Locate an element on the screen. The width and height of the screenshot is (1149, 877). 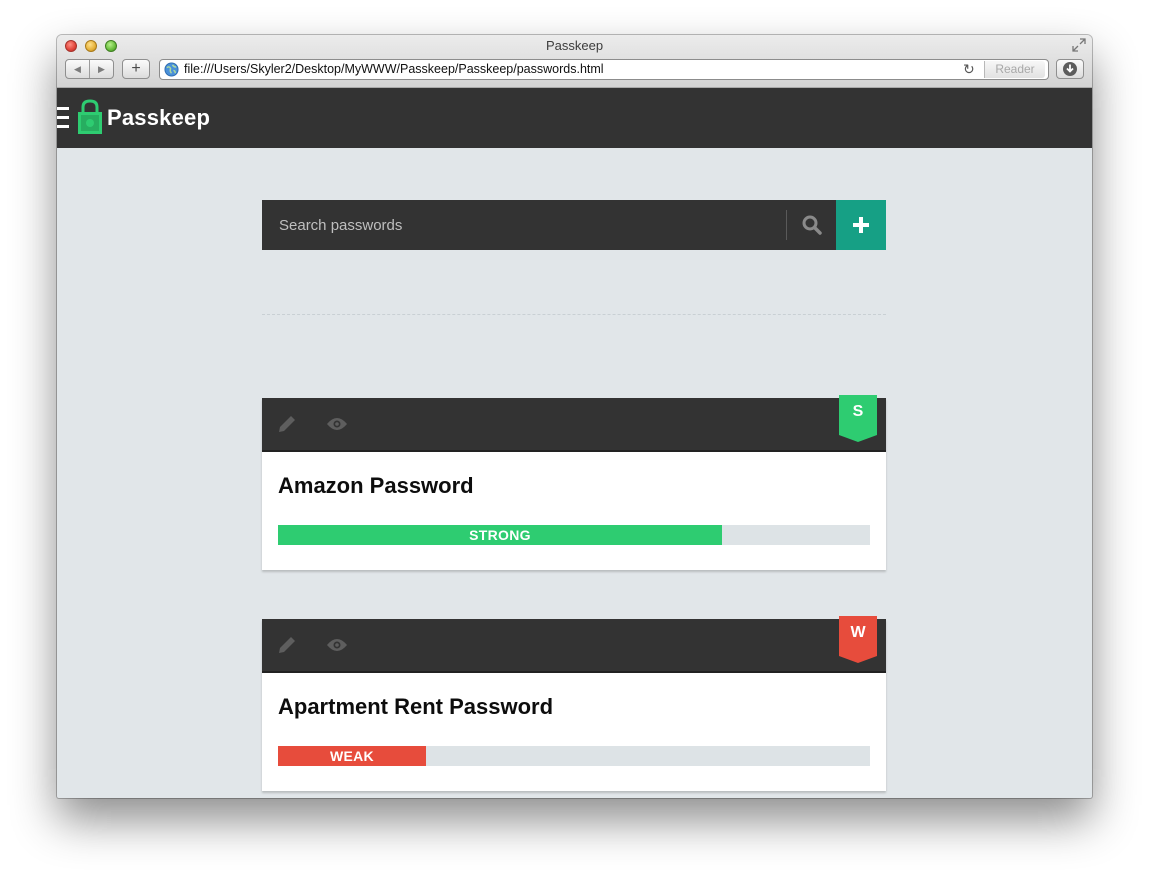
fullscreen-icon is located at coordinates (1079, 45).